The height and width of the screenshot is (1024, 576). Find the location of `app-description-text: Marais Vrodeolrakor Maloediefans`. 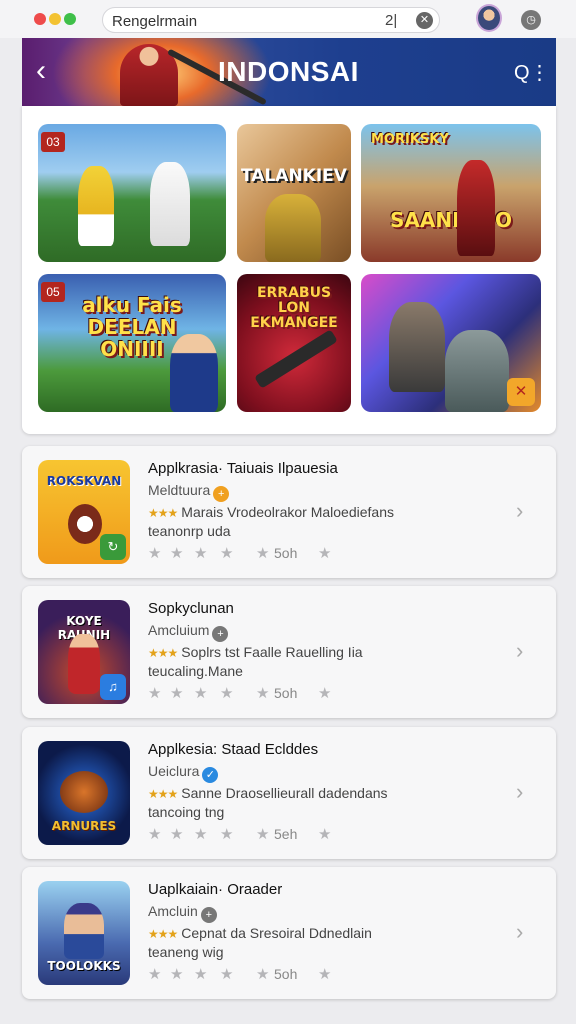

app-description-text: Marais Vrodeolrakor Maloediefans is located at coordinates (287, 512).